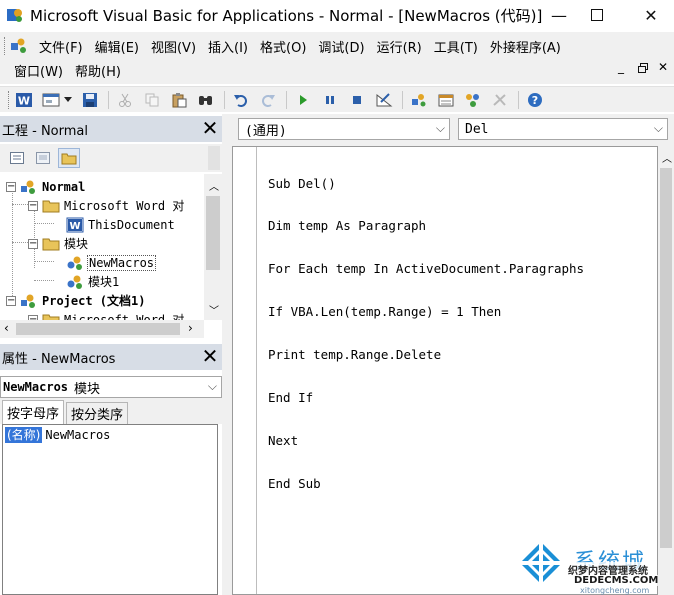 The image size is (674, 595). Describe the element at coordinates (426, 397) in the screenshot. I see `code-line: End If` at that location.